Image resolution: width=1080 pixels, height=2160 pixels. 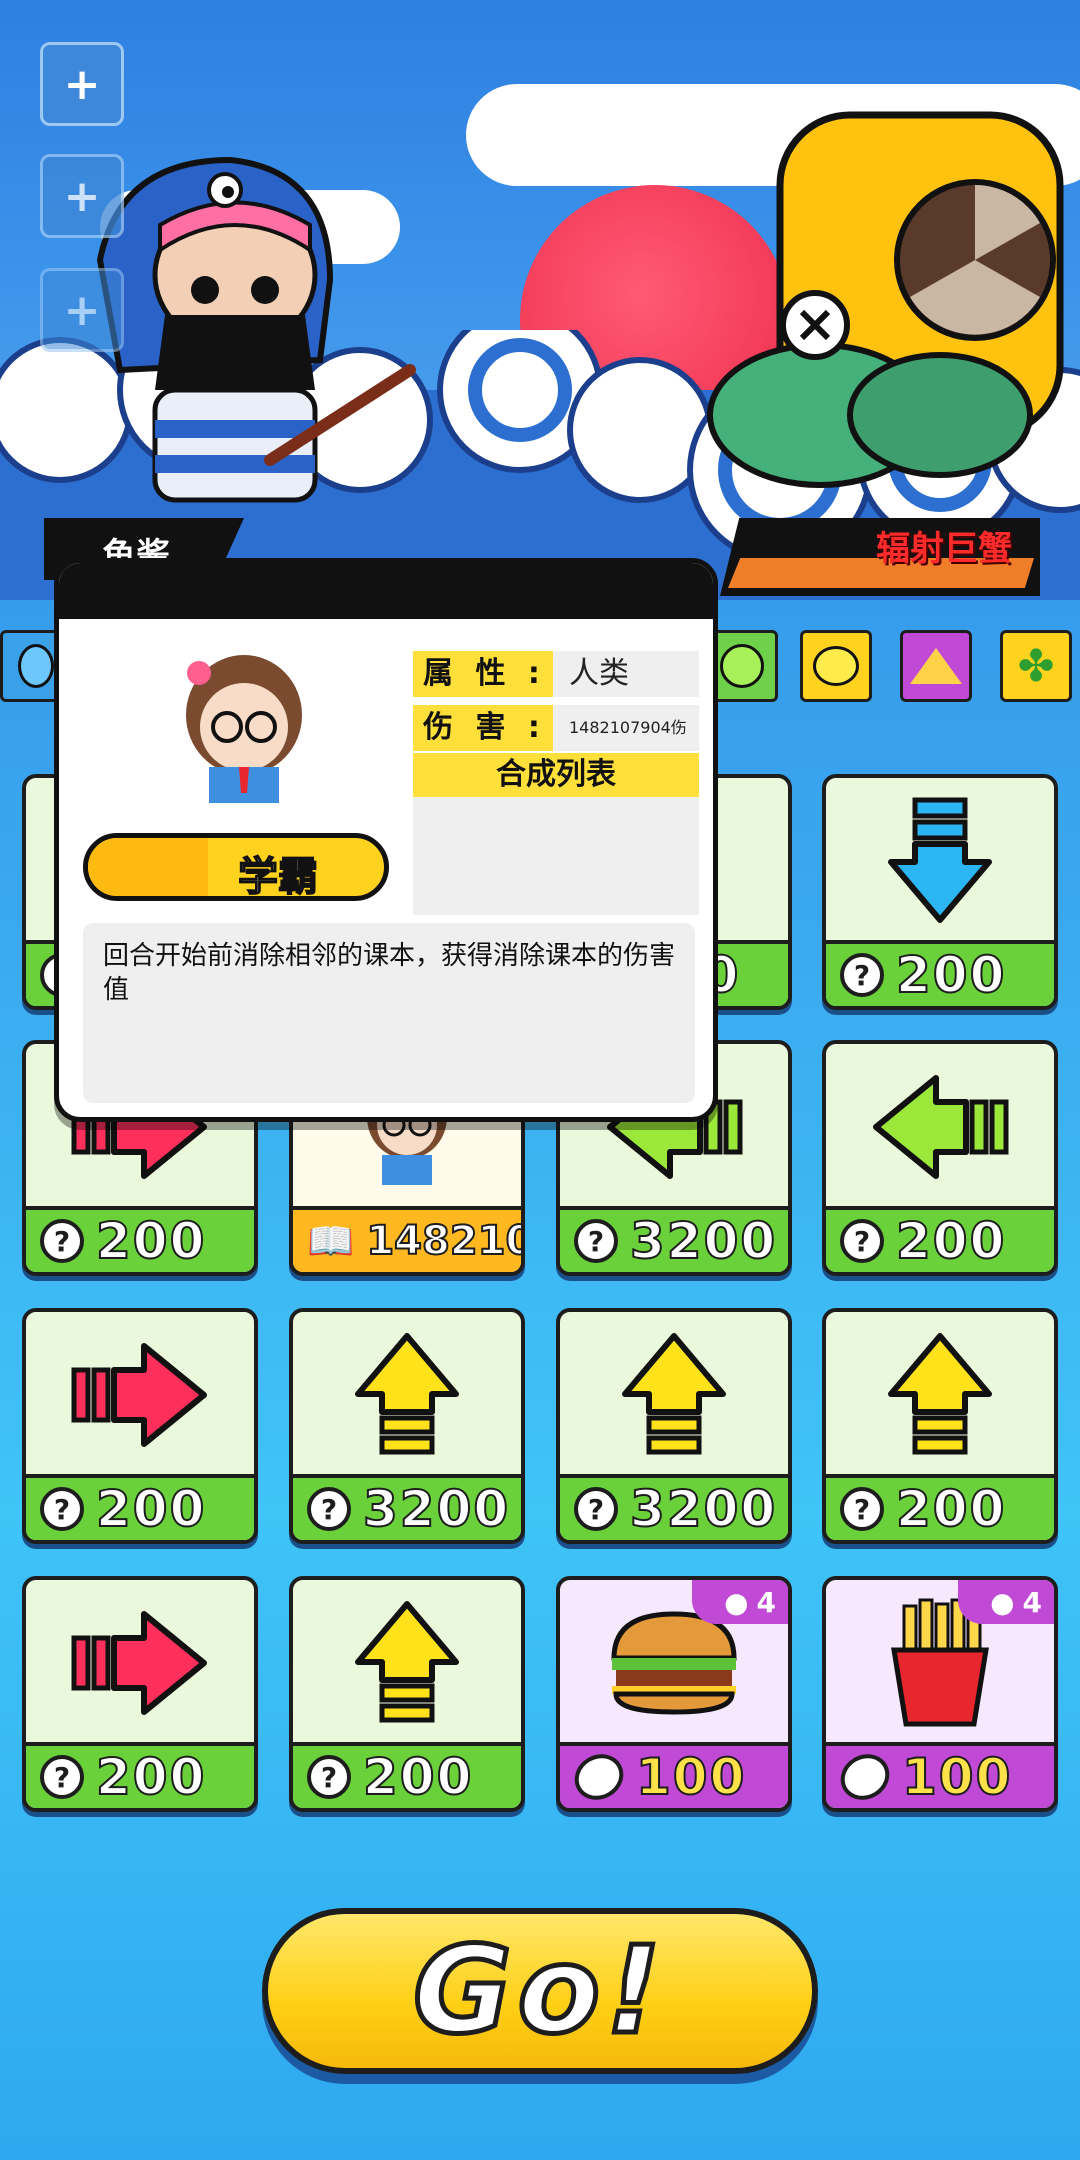 I want to click on cheese-icon, so click(x=936, y=666).